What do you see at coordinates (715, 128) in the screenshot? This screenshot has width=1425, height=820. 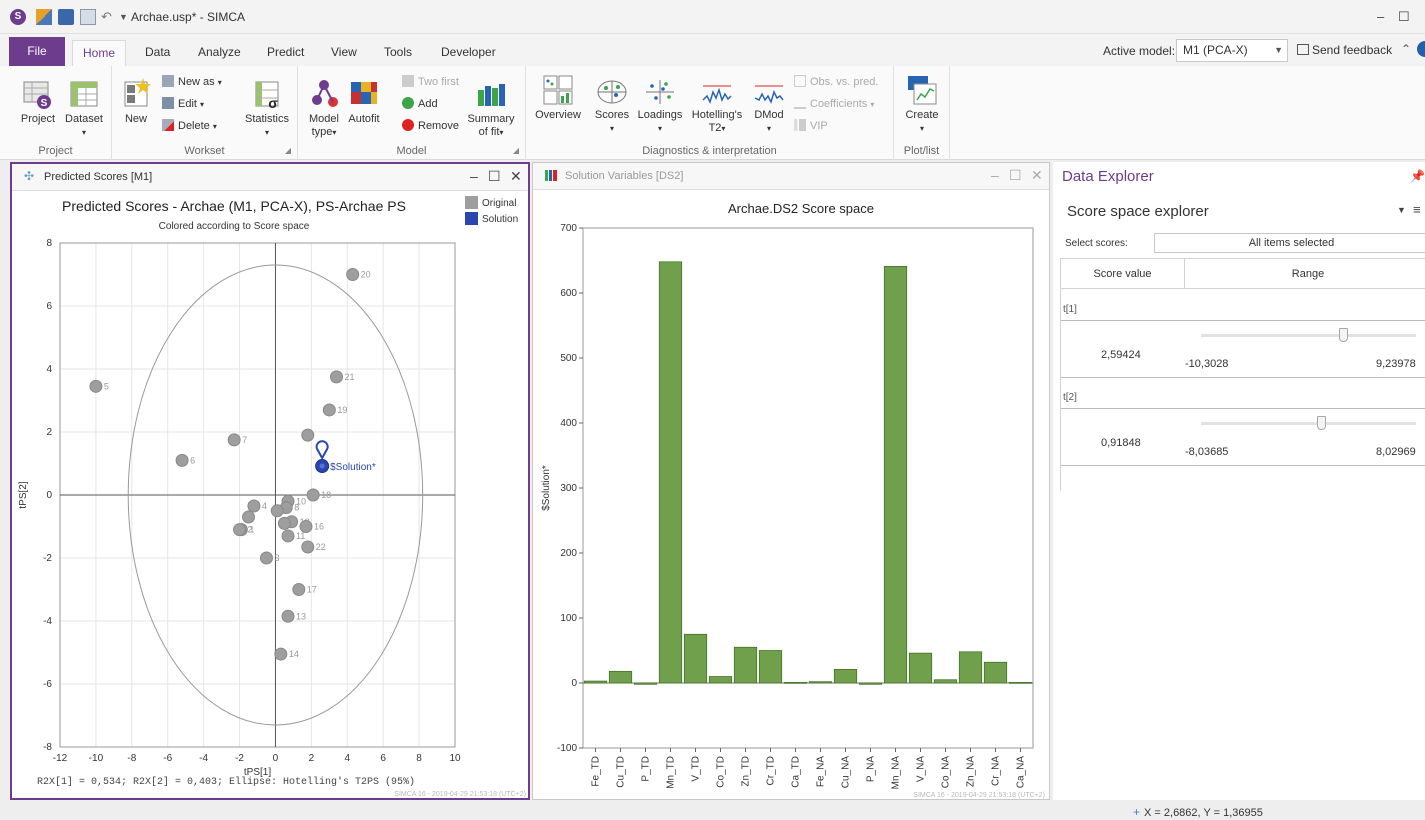 I see `hotellings-label-2: T2` at bounding box center [715, 128].